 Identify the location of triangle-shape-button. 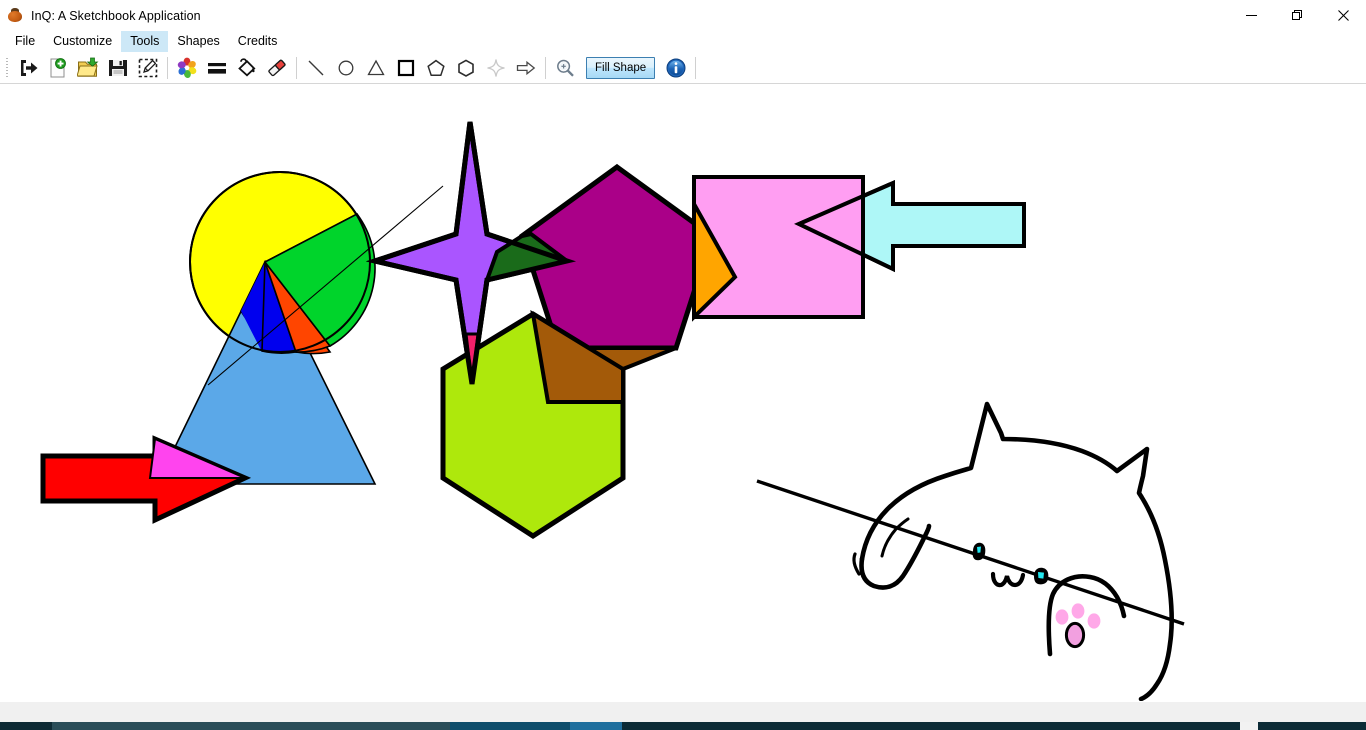
(376, 67).